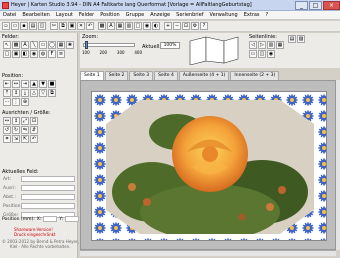 This screenshot has width=340, height=258. I want to click on copy-icon: ⧉, so click(63, 26).